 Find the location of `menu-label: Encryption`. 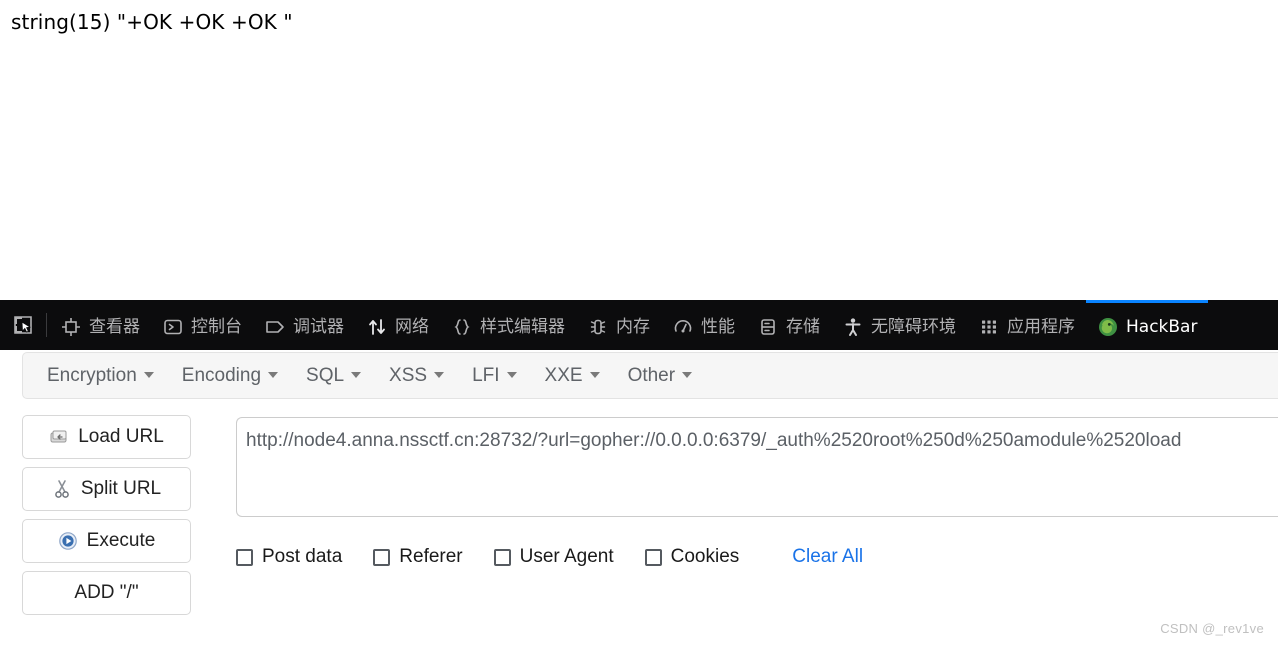

menu-label: Encryption is located at coordinates (92, 375).